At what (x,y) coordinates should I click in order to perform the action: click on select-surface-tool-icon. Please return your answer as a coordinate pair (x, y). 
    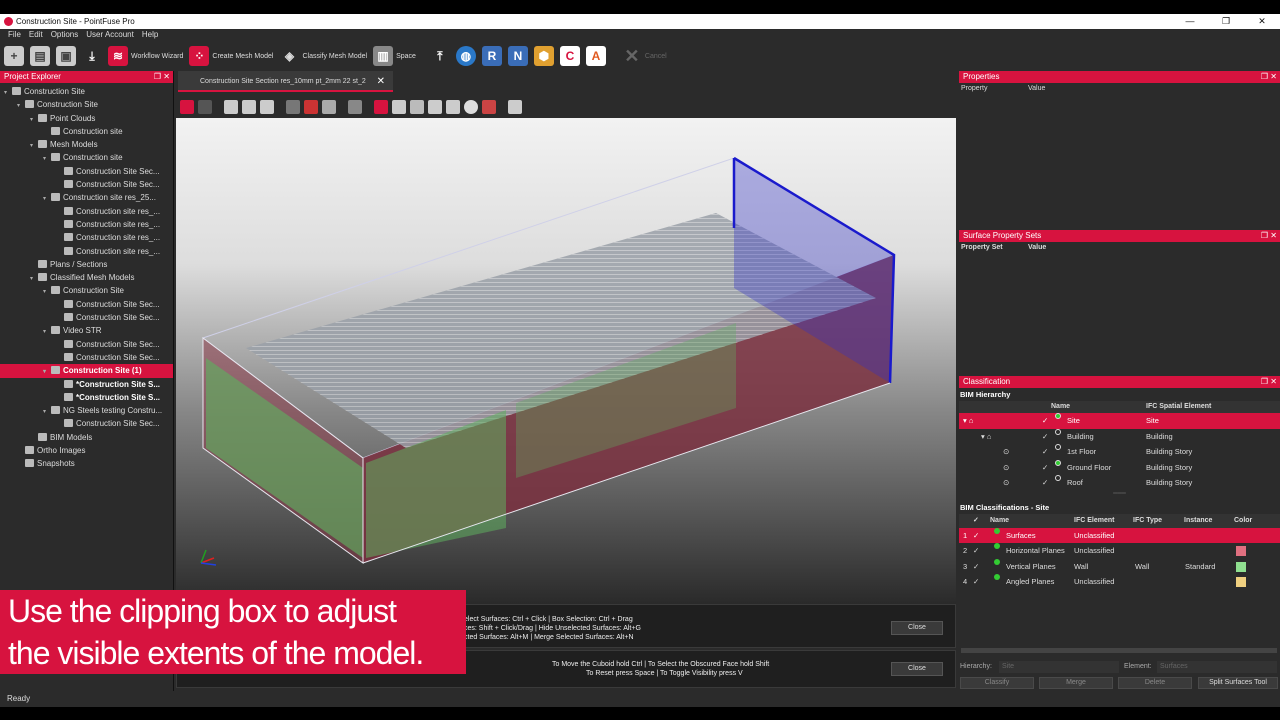
    Looking at the image, I should click on (187, 107).